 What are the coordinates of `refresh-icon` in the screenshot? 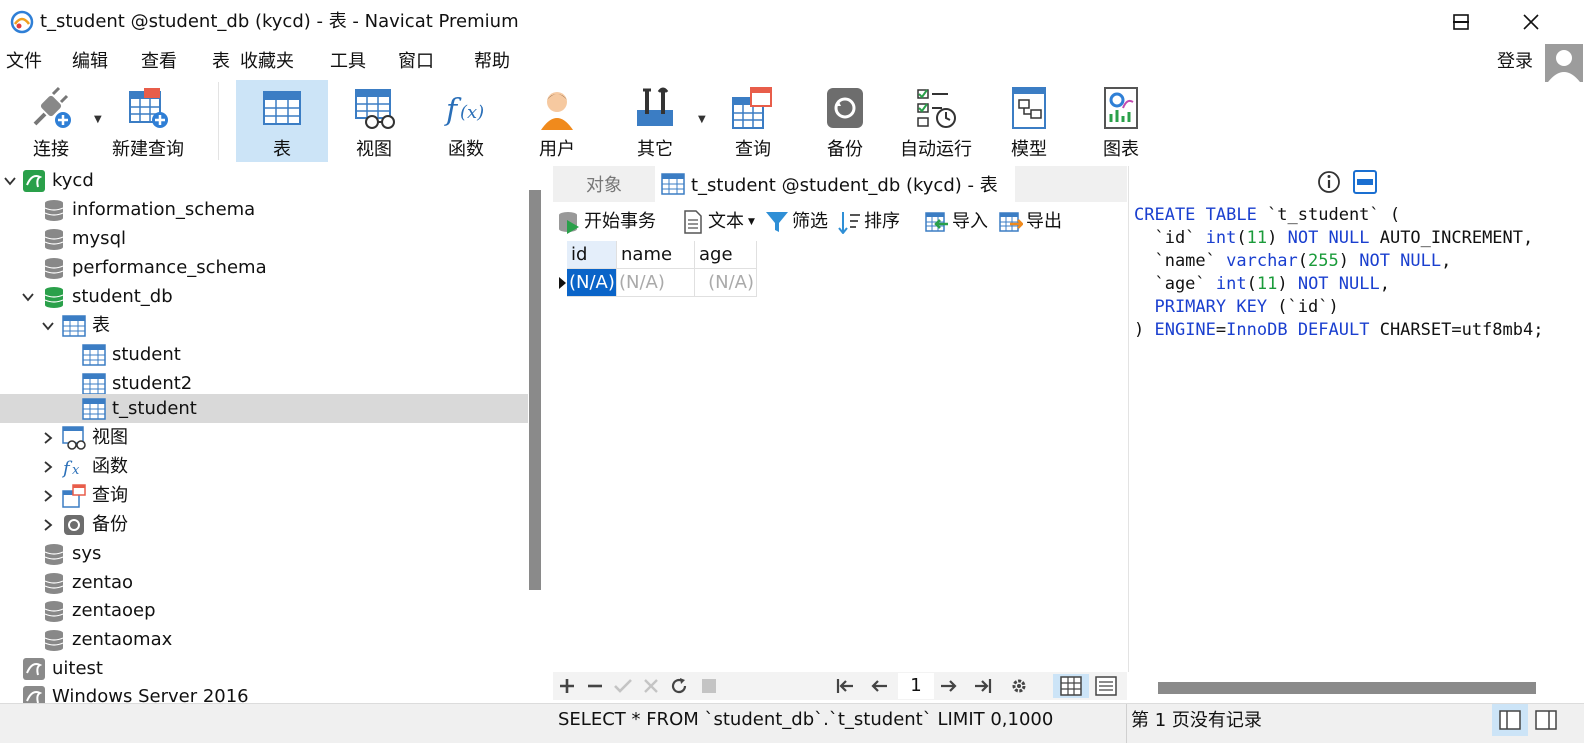 It's located at (679, 686).